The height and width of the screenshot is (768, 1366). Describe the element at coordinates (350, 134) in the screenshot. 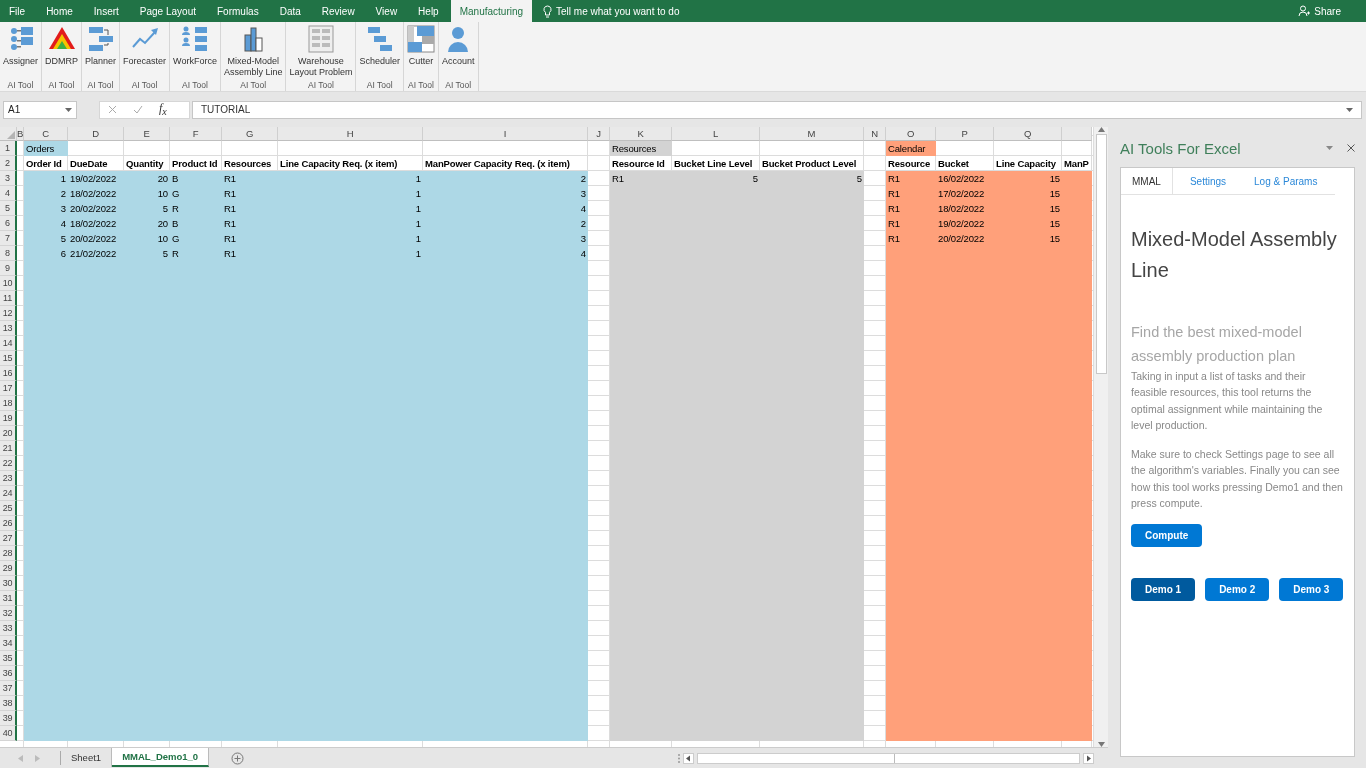

I see `column-heading: H` at that location.